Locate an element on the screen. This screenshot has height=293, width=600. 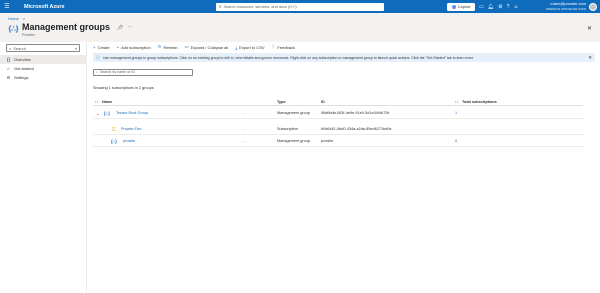
row-name-link: prowler is located at coordinates (129, 141).